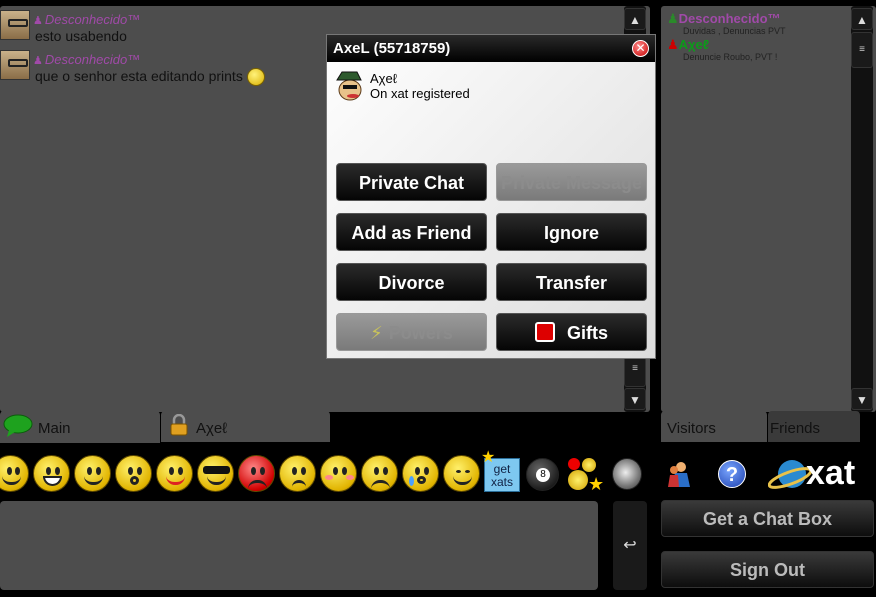 Image resolution: width=876 pixels, height=597 pixels. What do you see at coordinates (376, 333) in the screenshot?
I see `lightning-icon: ⚡` at bounding box center [376, 333].